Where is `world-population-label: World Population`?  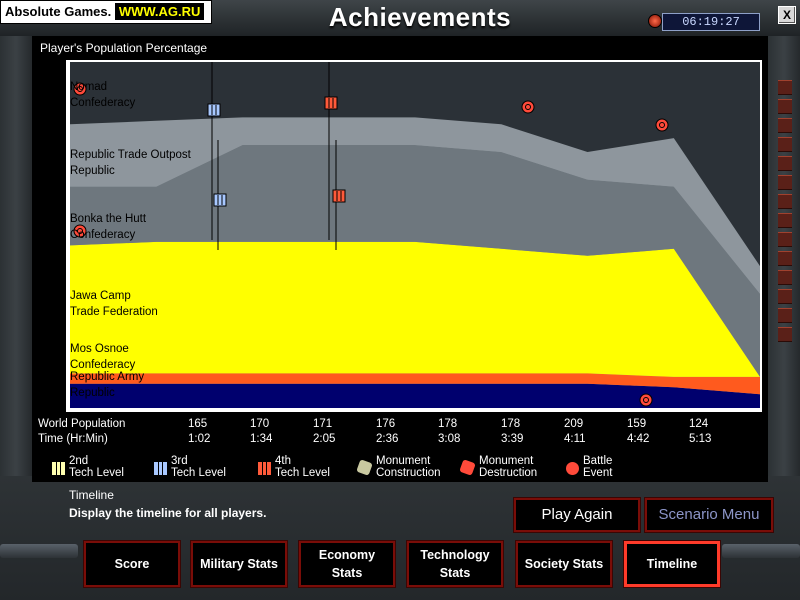
world-population-label: World Population is located at coordinates (82, 424).